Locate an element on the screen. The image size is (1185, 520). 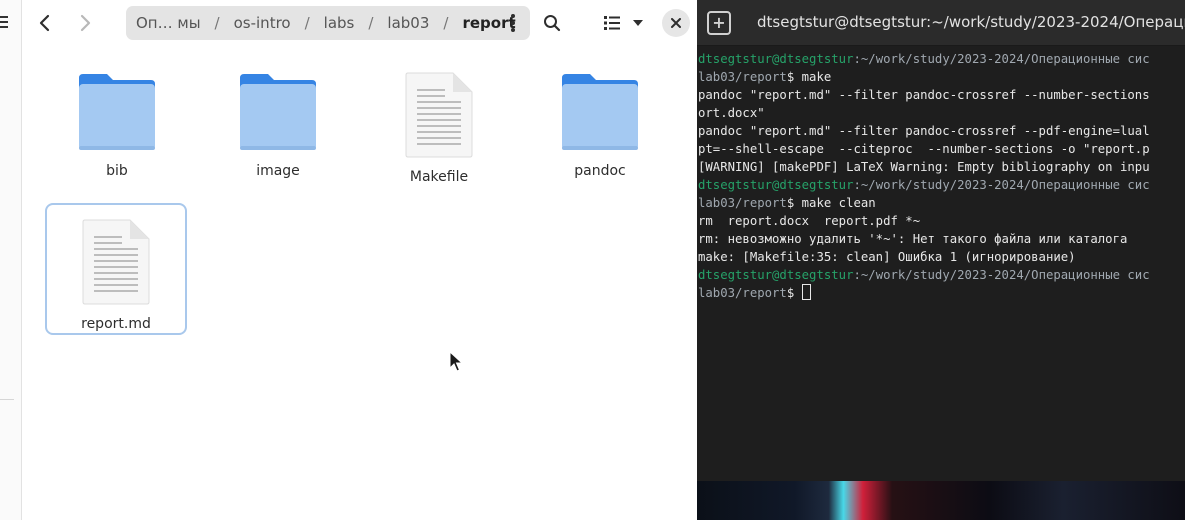
terminal-line: ort.docx" is located at coordinates (941, 113).